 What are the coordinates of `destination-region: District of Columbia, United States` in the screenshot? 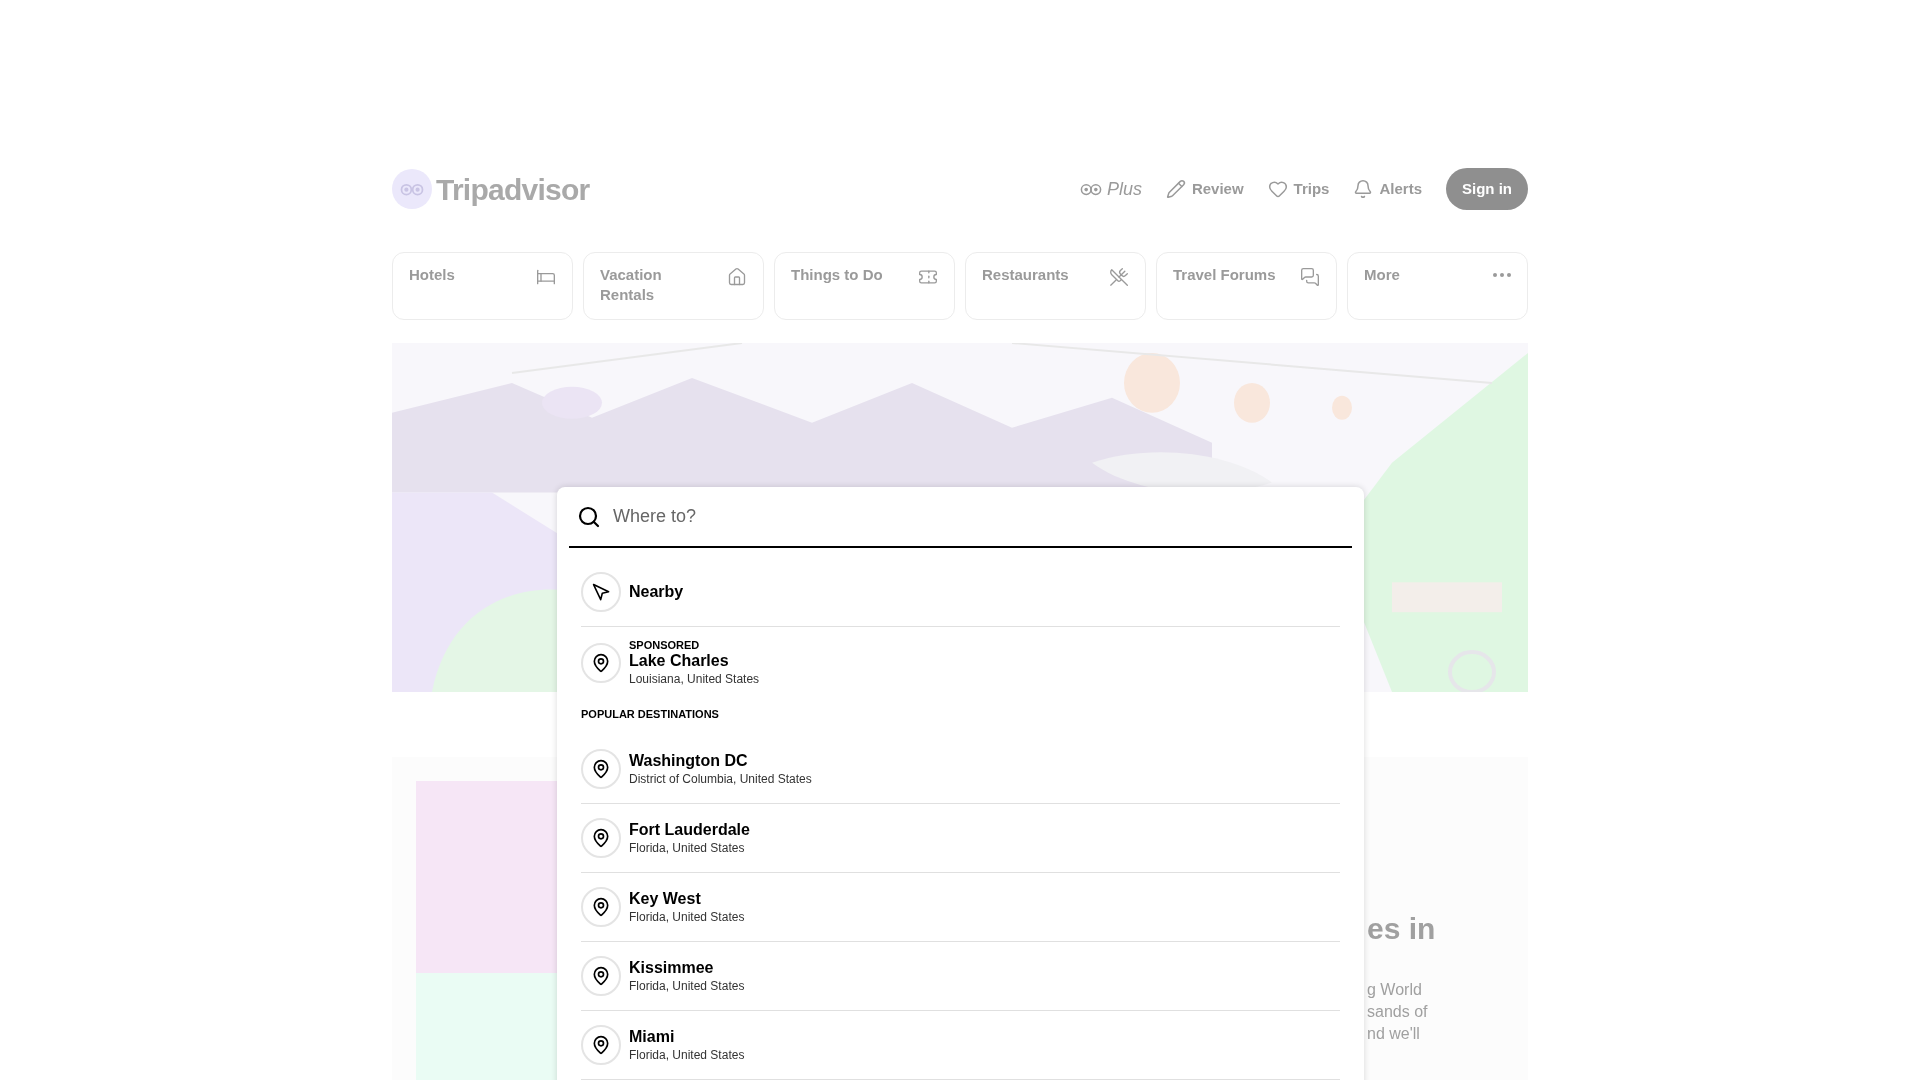 It's located at (720, 778).